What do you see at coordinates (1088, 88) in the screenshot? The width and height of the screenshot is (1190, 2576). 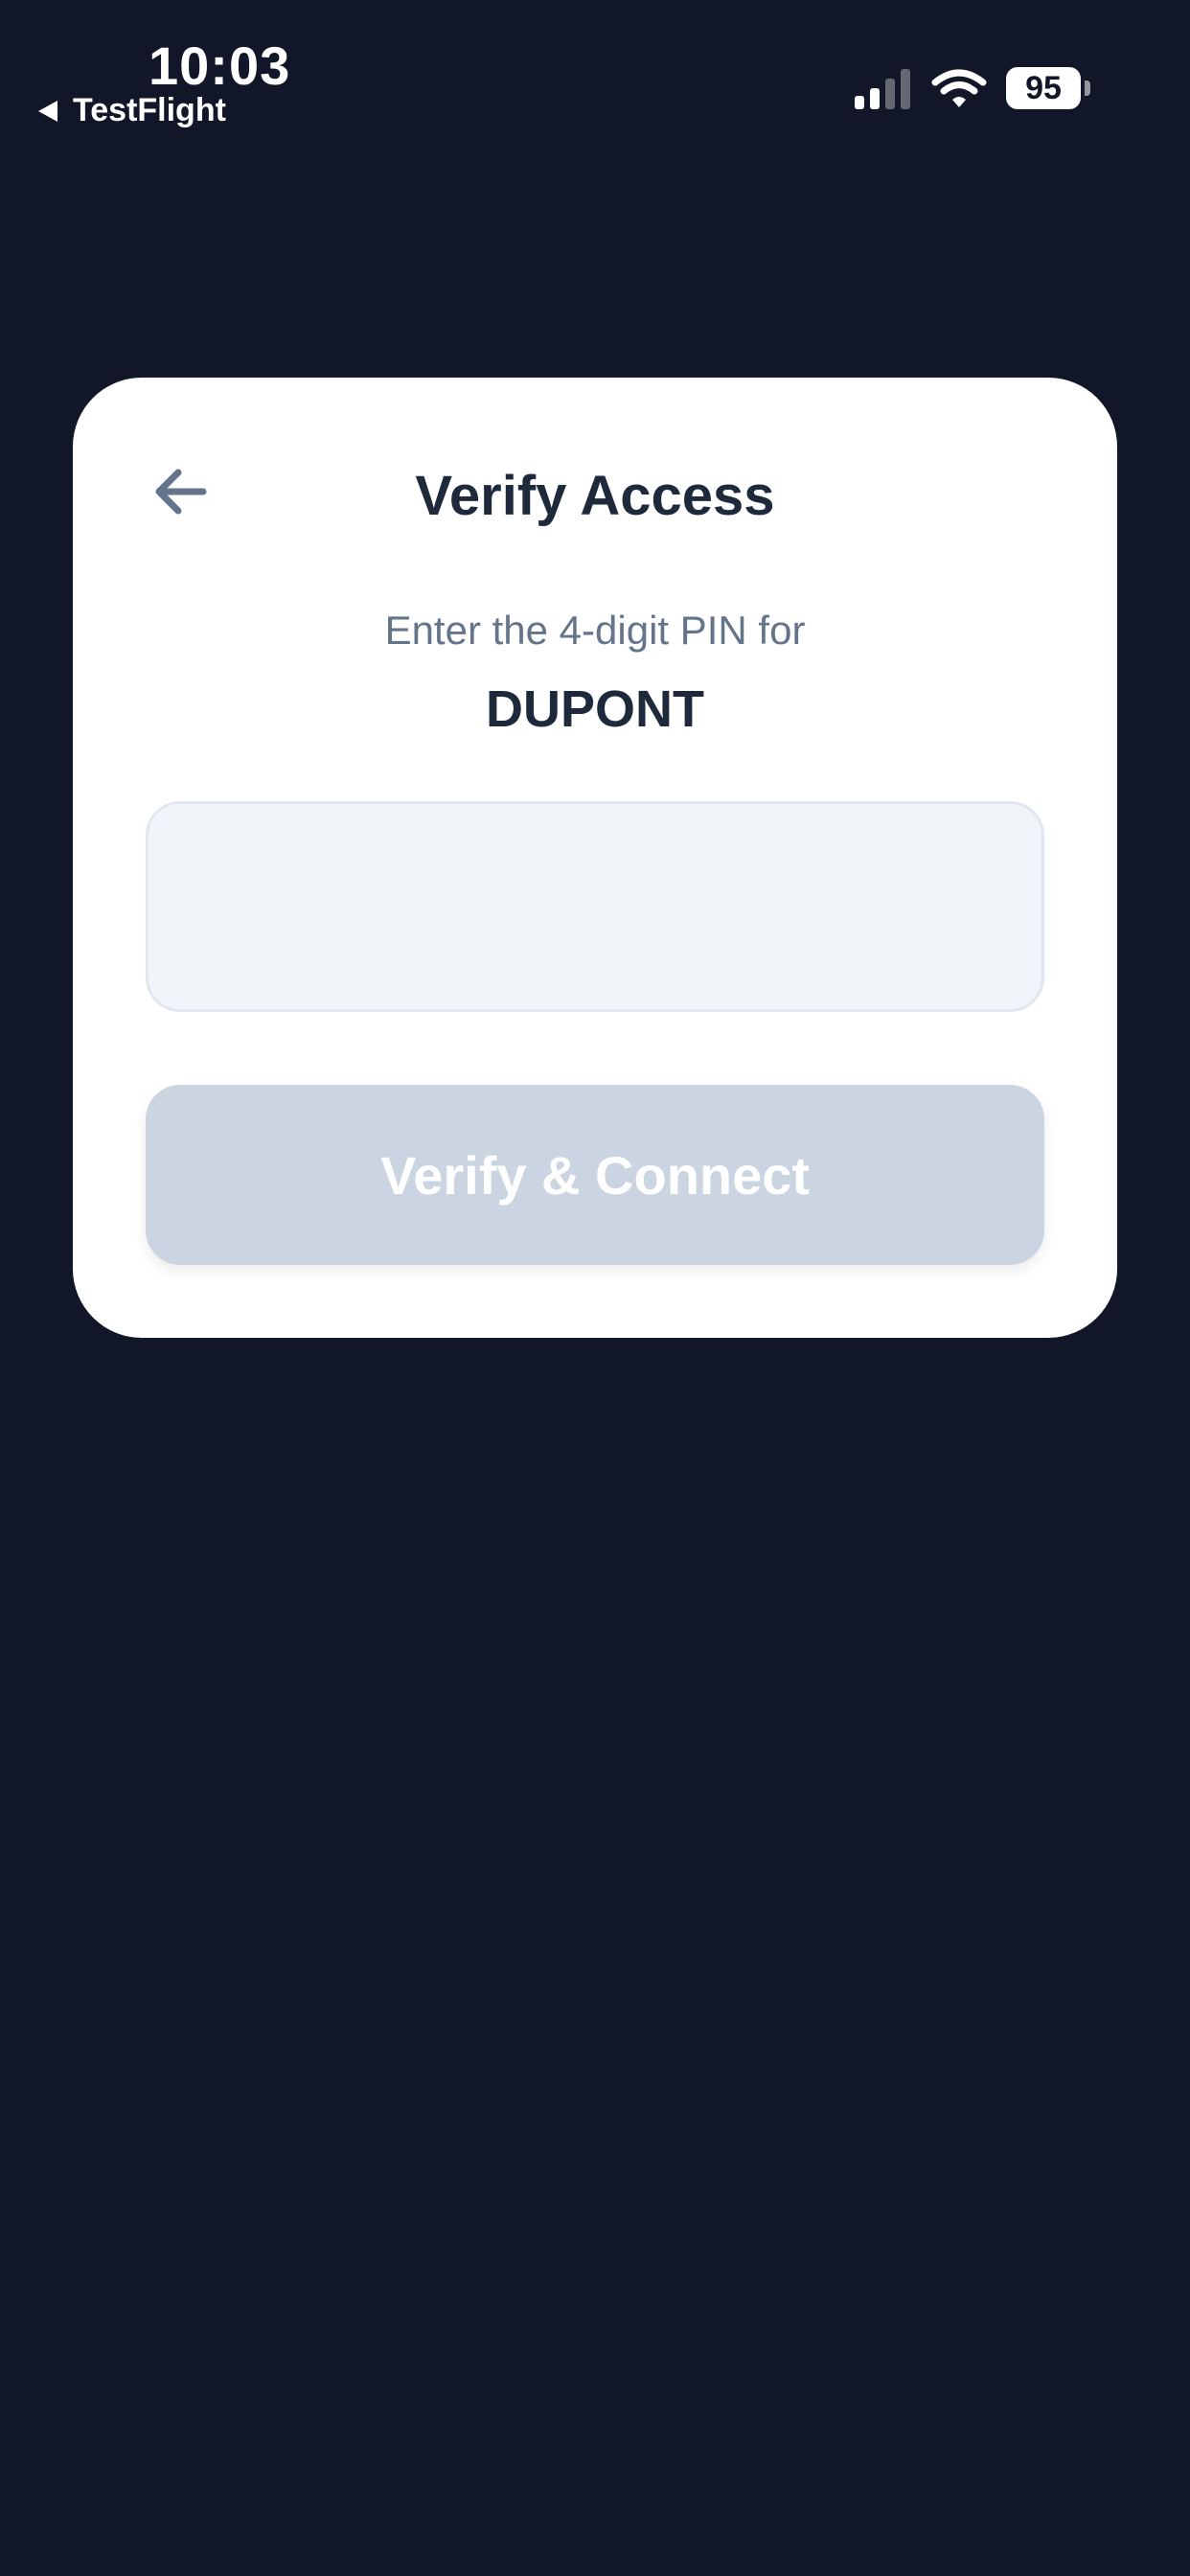 I see `battery-cap` at bounding box center [1088, 88].